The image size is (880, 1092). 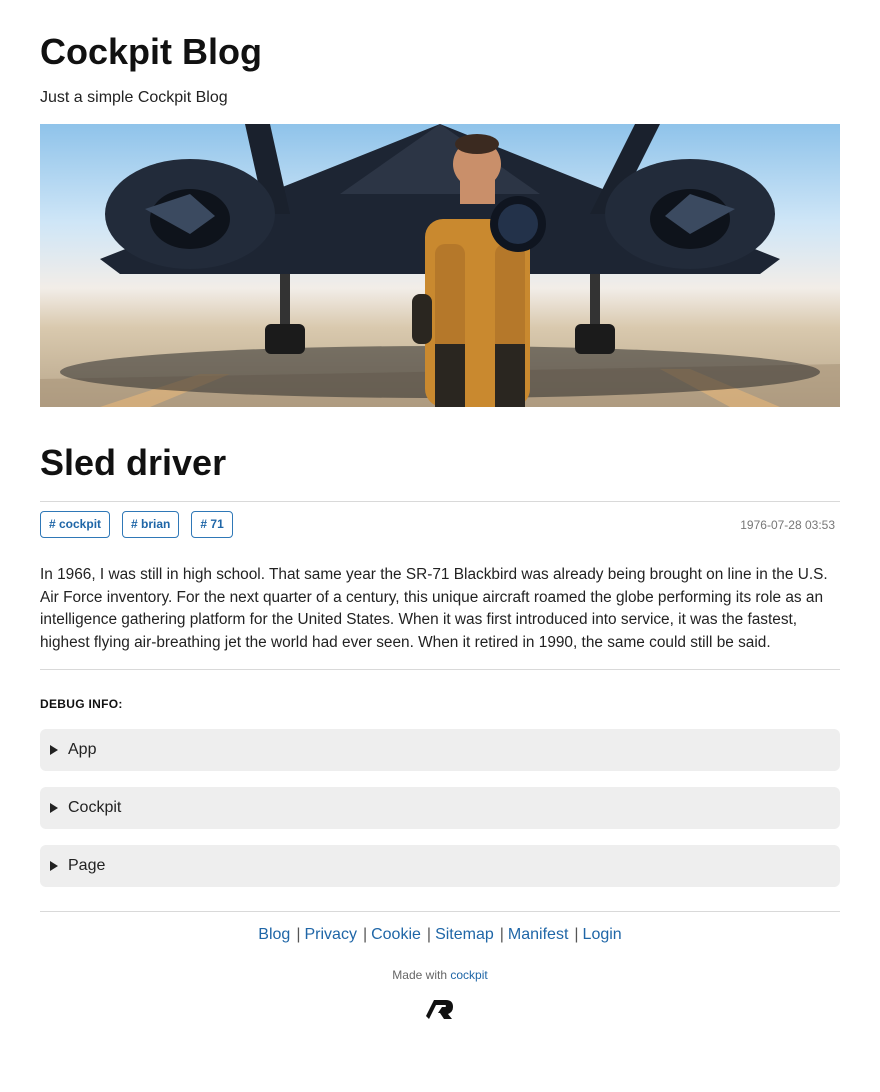 I want to click on tag-71: # 71, so click(x=212, y=524).